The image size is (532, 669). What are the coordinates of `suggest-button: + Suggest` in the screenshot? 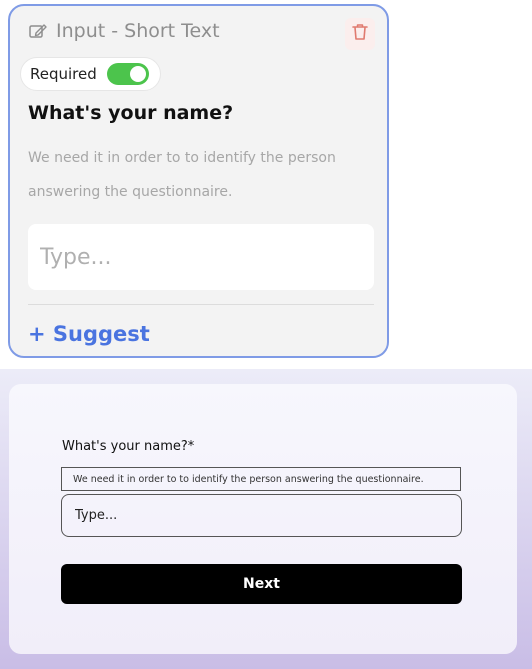 It's located at (89, 334).